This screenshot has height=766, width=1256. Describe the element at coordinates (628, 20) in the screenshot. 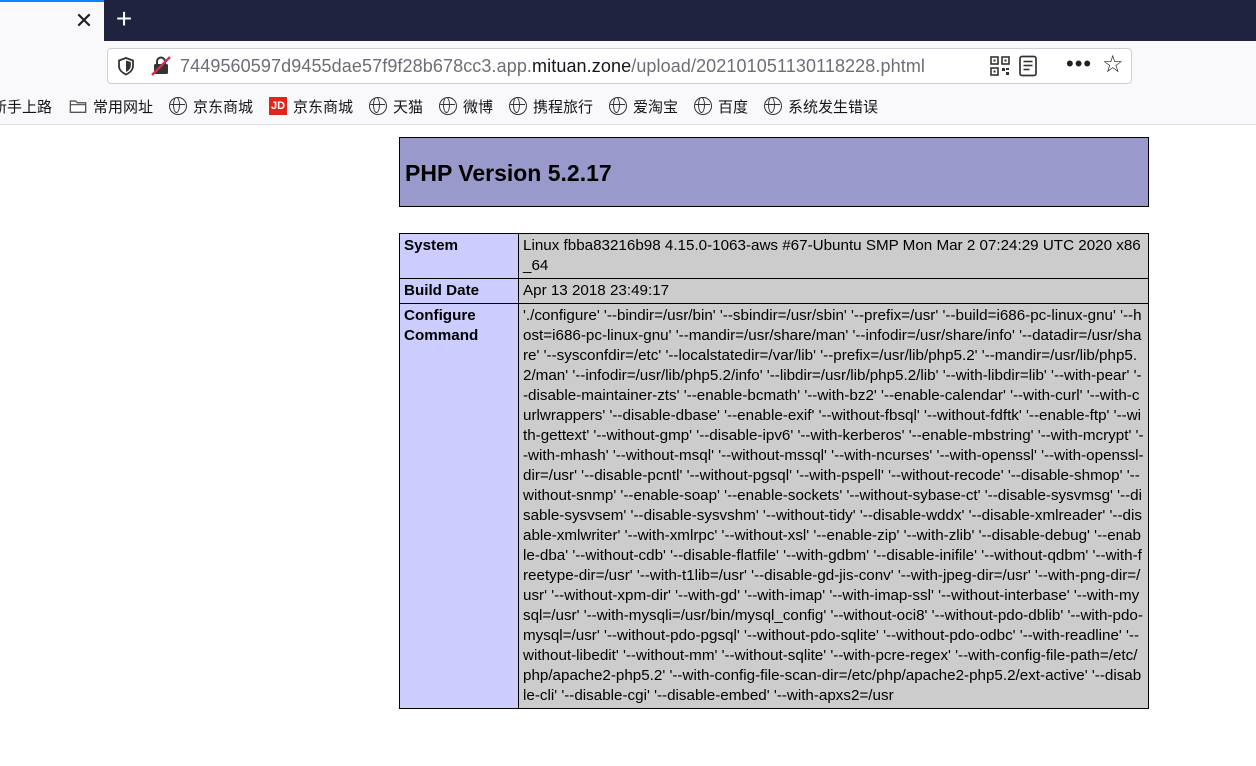

I see `tab-strip: ✕ +` at that location.